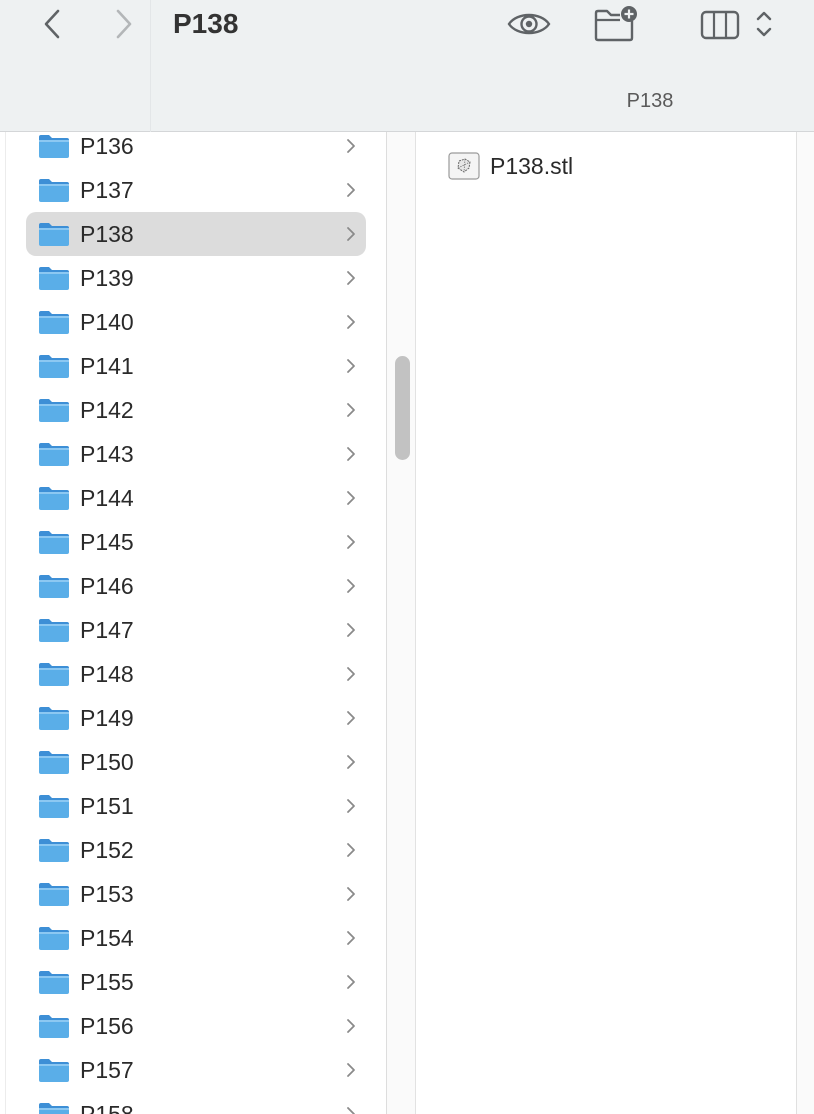  What do you see at coordinates (650, 101) in the screenshot?
I see `path-label: P138` at bounding box center [650, 101].